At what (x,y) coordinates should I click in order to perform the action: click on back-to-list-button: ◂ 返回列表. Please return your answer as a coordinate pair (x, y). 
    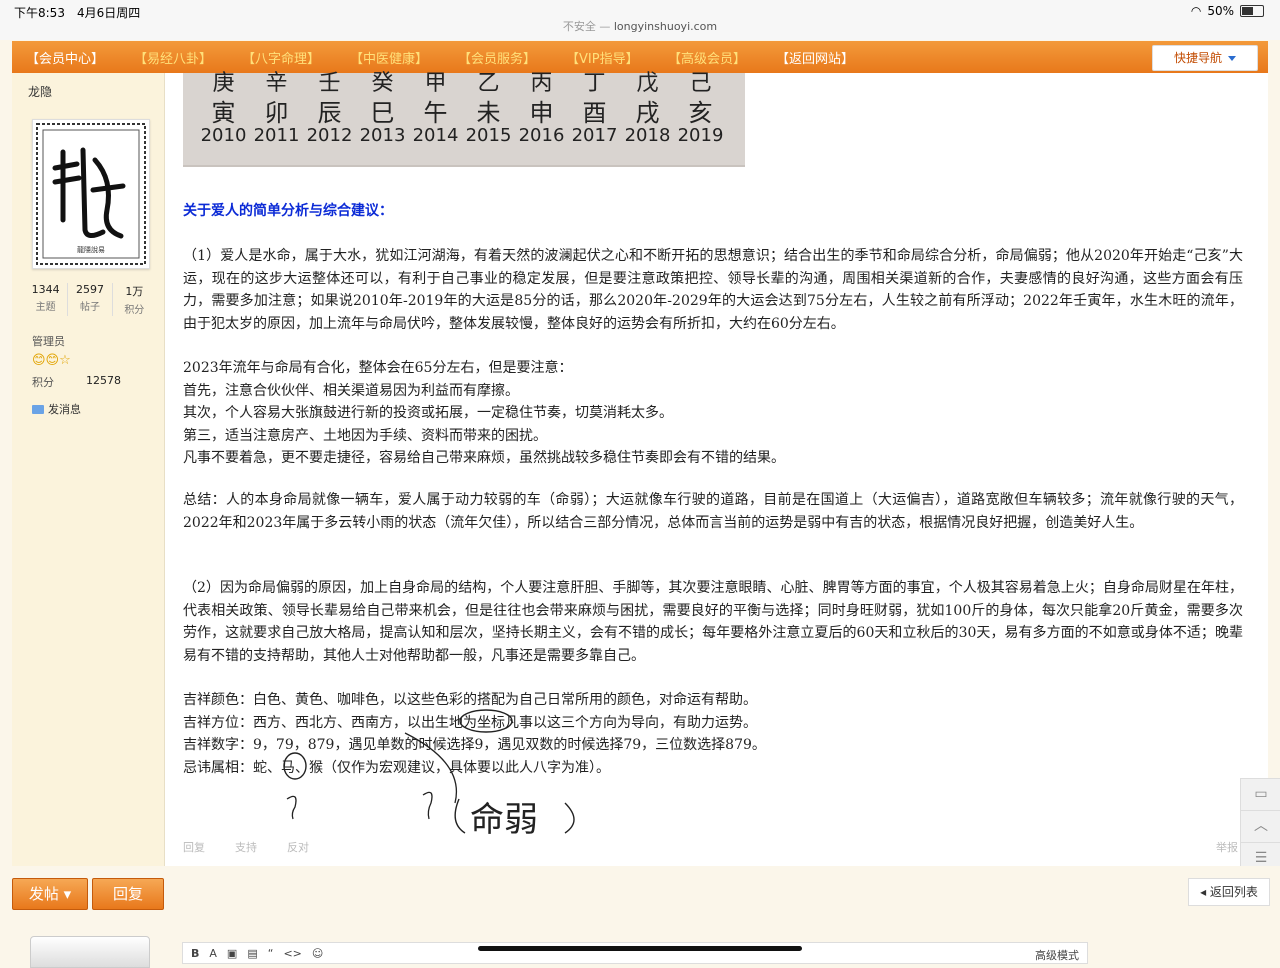
    Looking at the image, I should click on (1229, 892).